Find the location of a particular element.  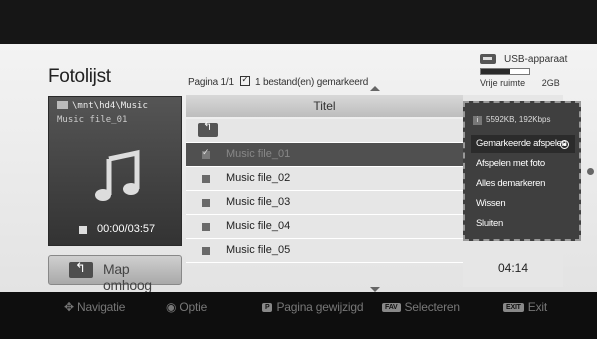

popup-indicator-icon is located at coordinates (590, 171).